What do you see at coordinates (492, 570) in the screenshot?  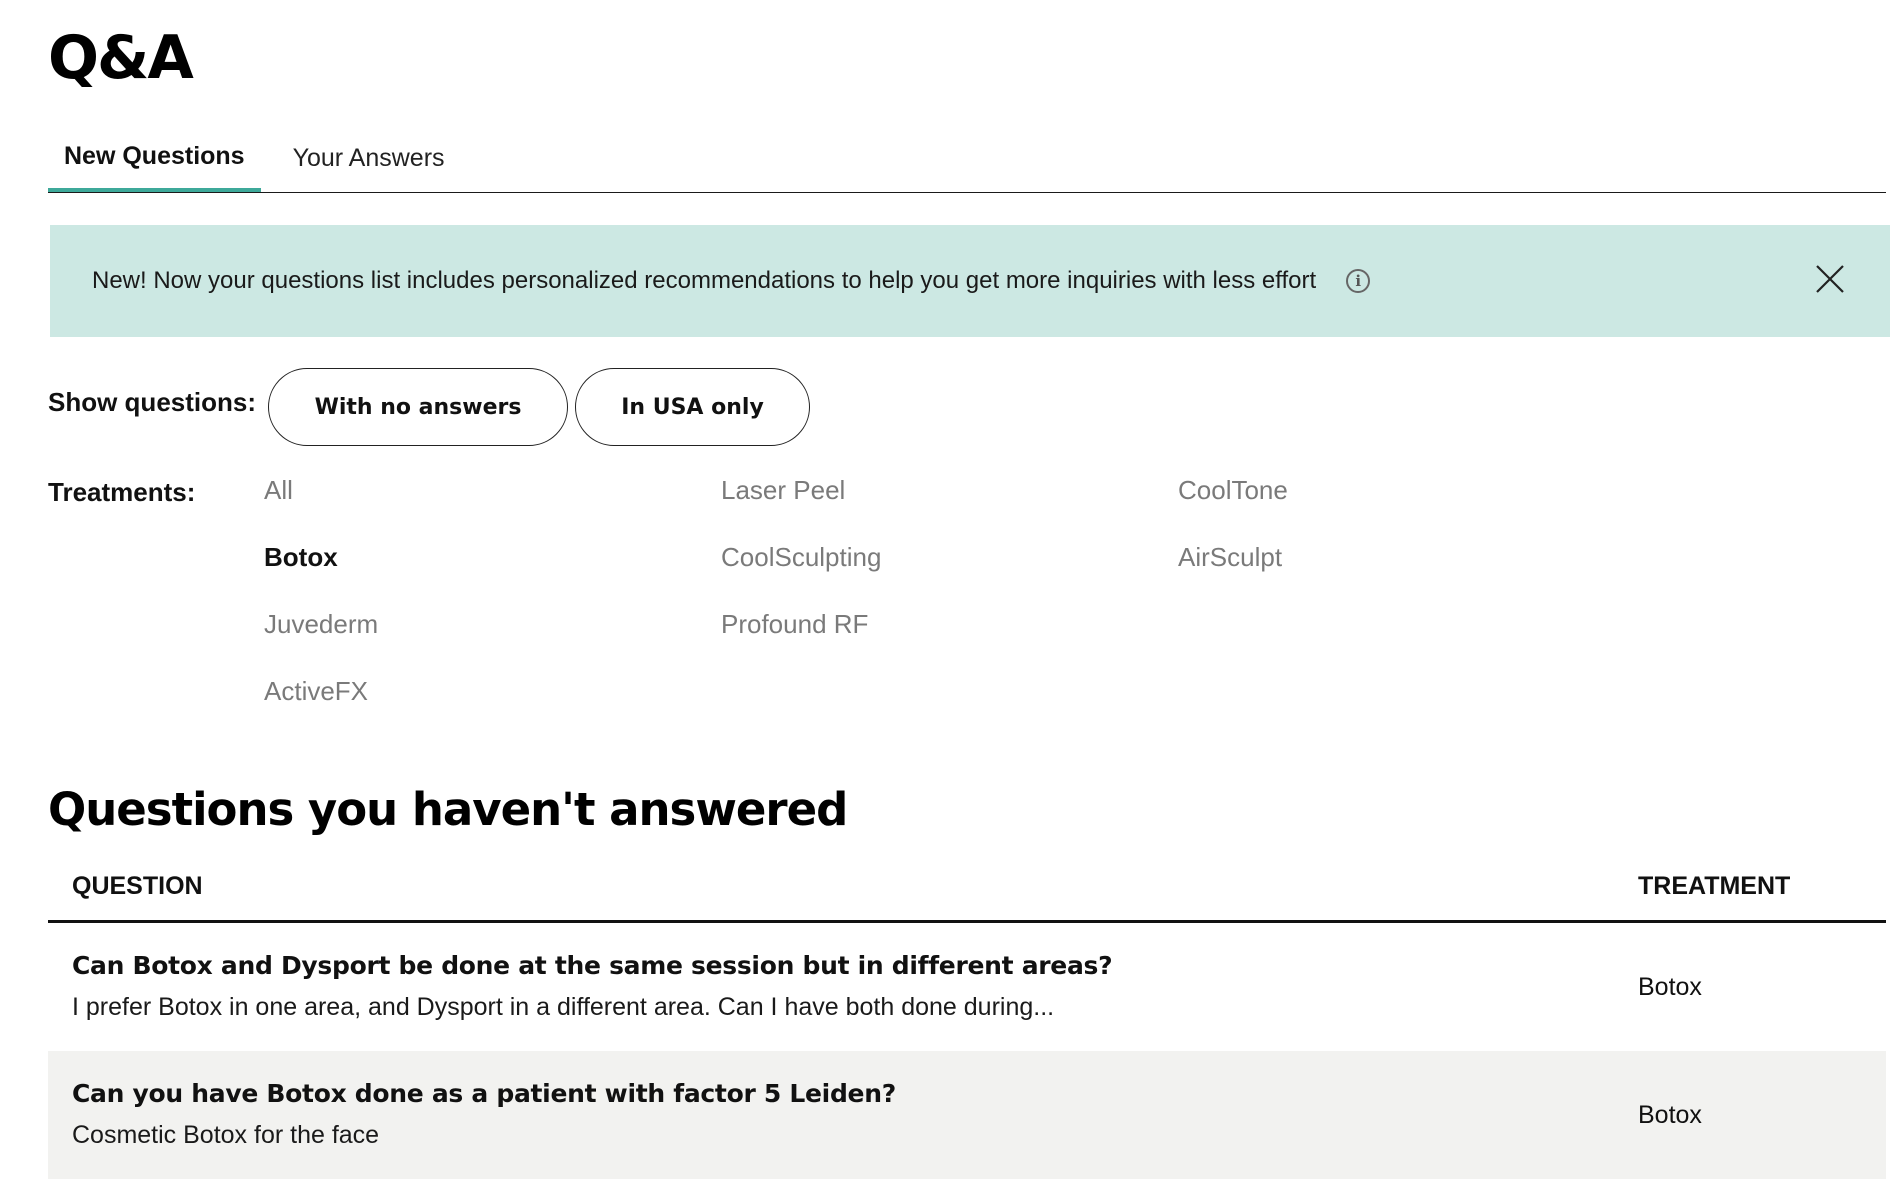 I see `treatment-botox: Botox` at bounding box center [492, 570].